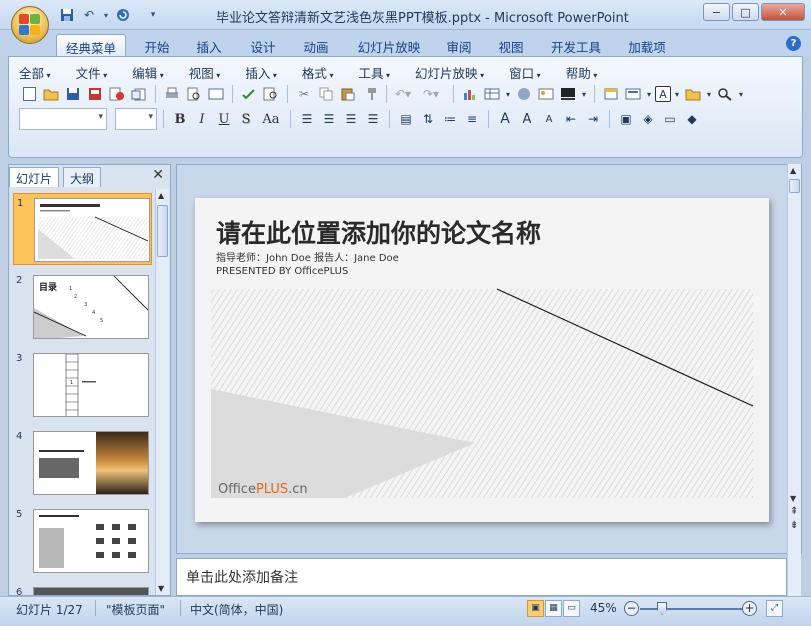  Describe the element at coordinates (89, 15) in the screenshot. I see `undo-icon: ↶` at that location.